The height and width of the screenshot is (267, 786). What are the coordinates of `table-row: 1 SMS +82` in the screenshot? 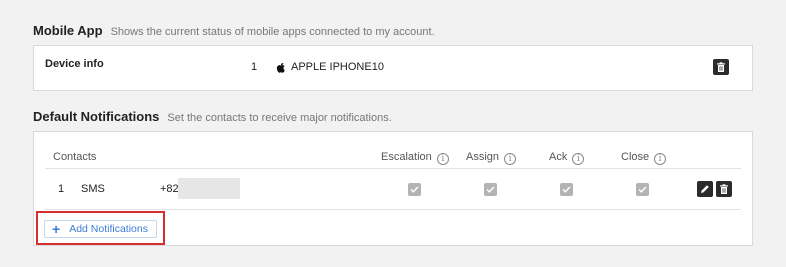 It's located at (393, 189).